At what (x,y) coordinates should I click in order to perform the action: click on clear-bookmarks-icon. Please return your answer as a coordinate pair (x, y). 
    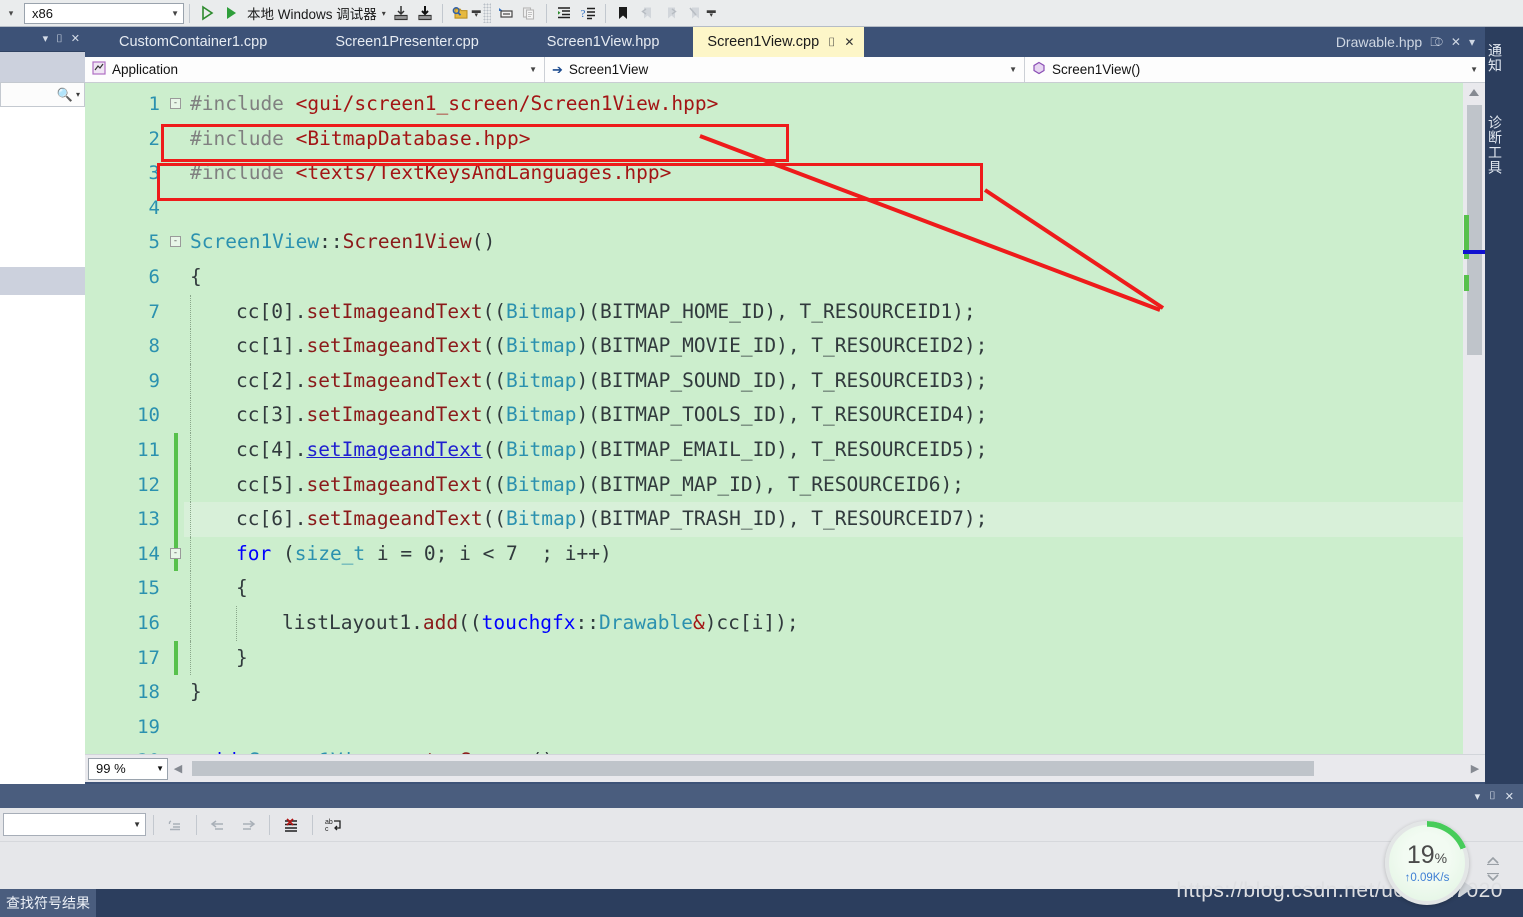
    Looking at the image, I should click on (695, 13).